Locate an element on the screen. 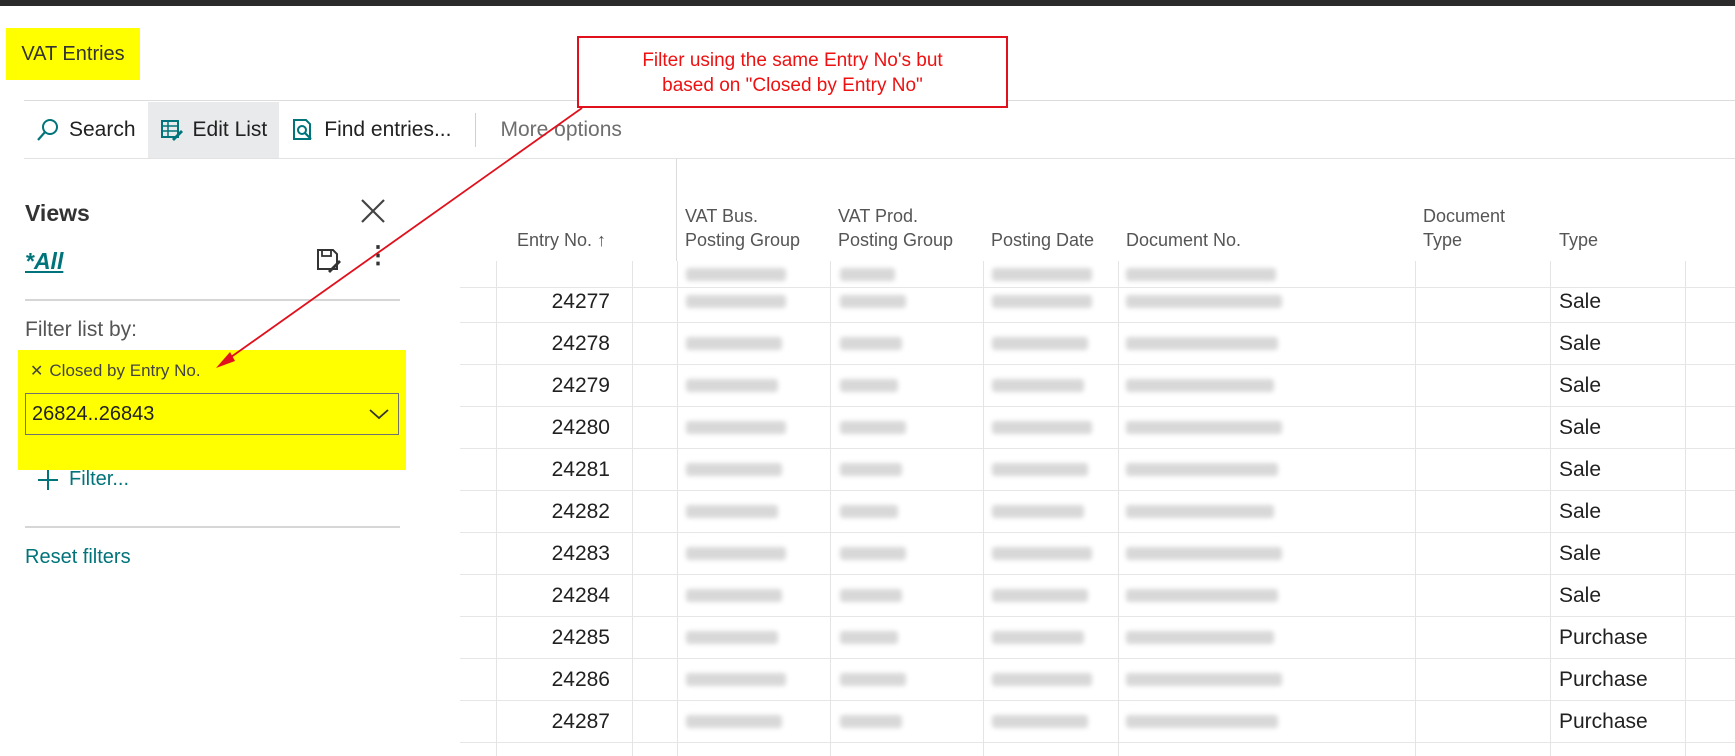  edit-list-label: Edit List is located at coordinates (230, 129).